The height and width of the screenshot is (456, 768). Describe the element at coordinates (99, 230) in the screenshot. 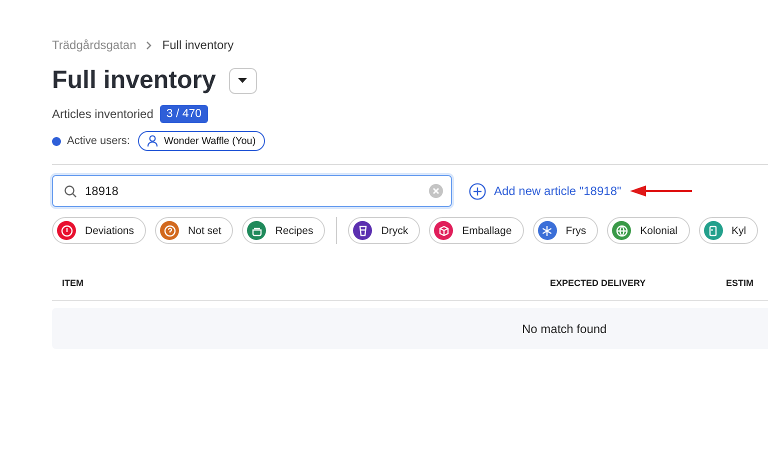

I see `filter-chip: Deviations` at that location.